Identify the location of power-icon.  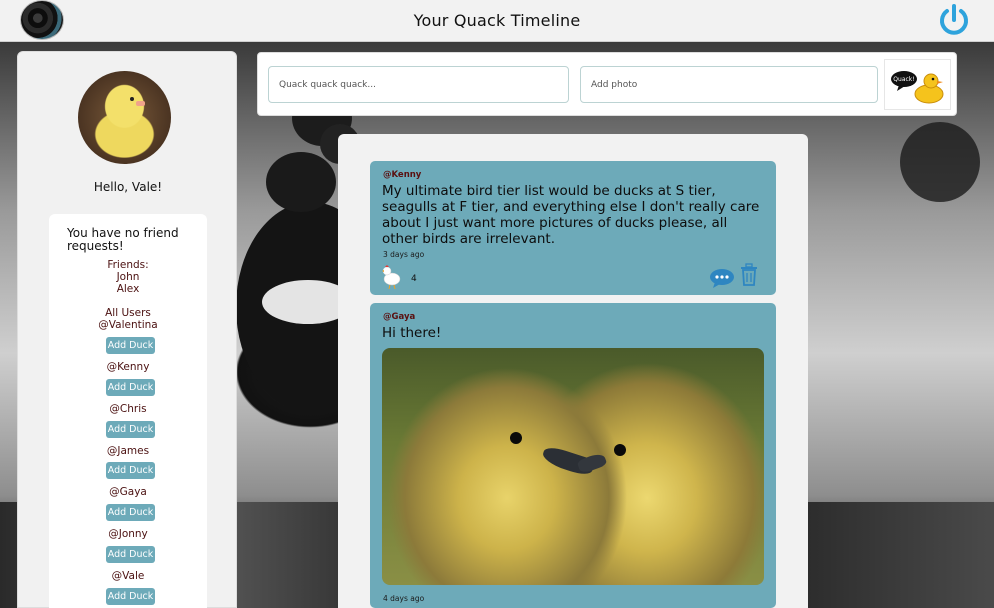
(954, 19).